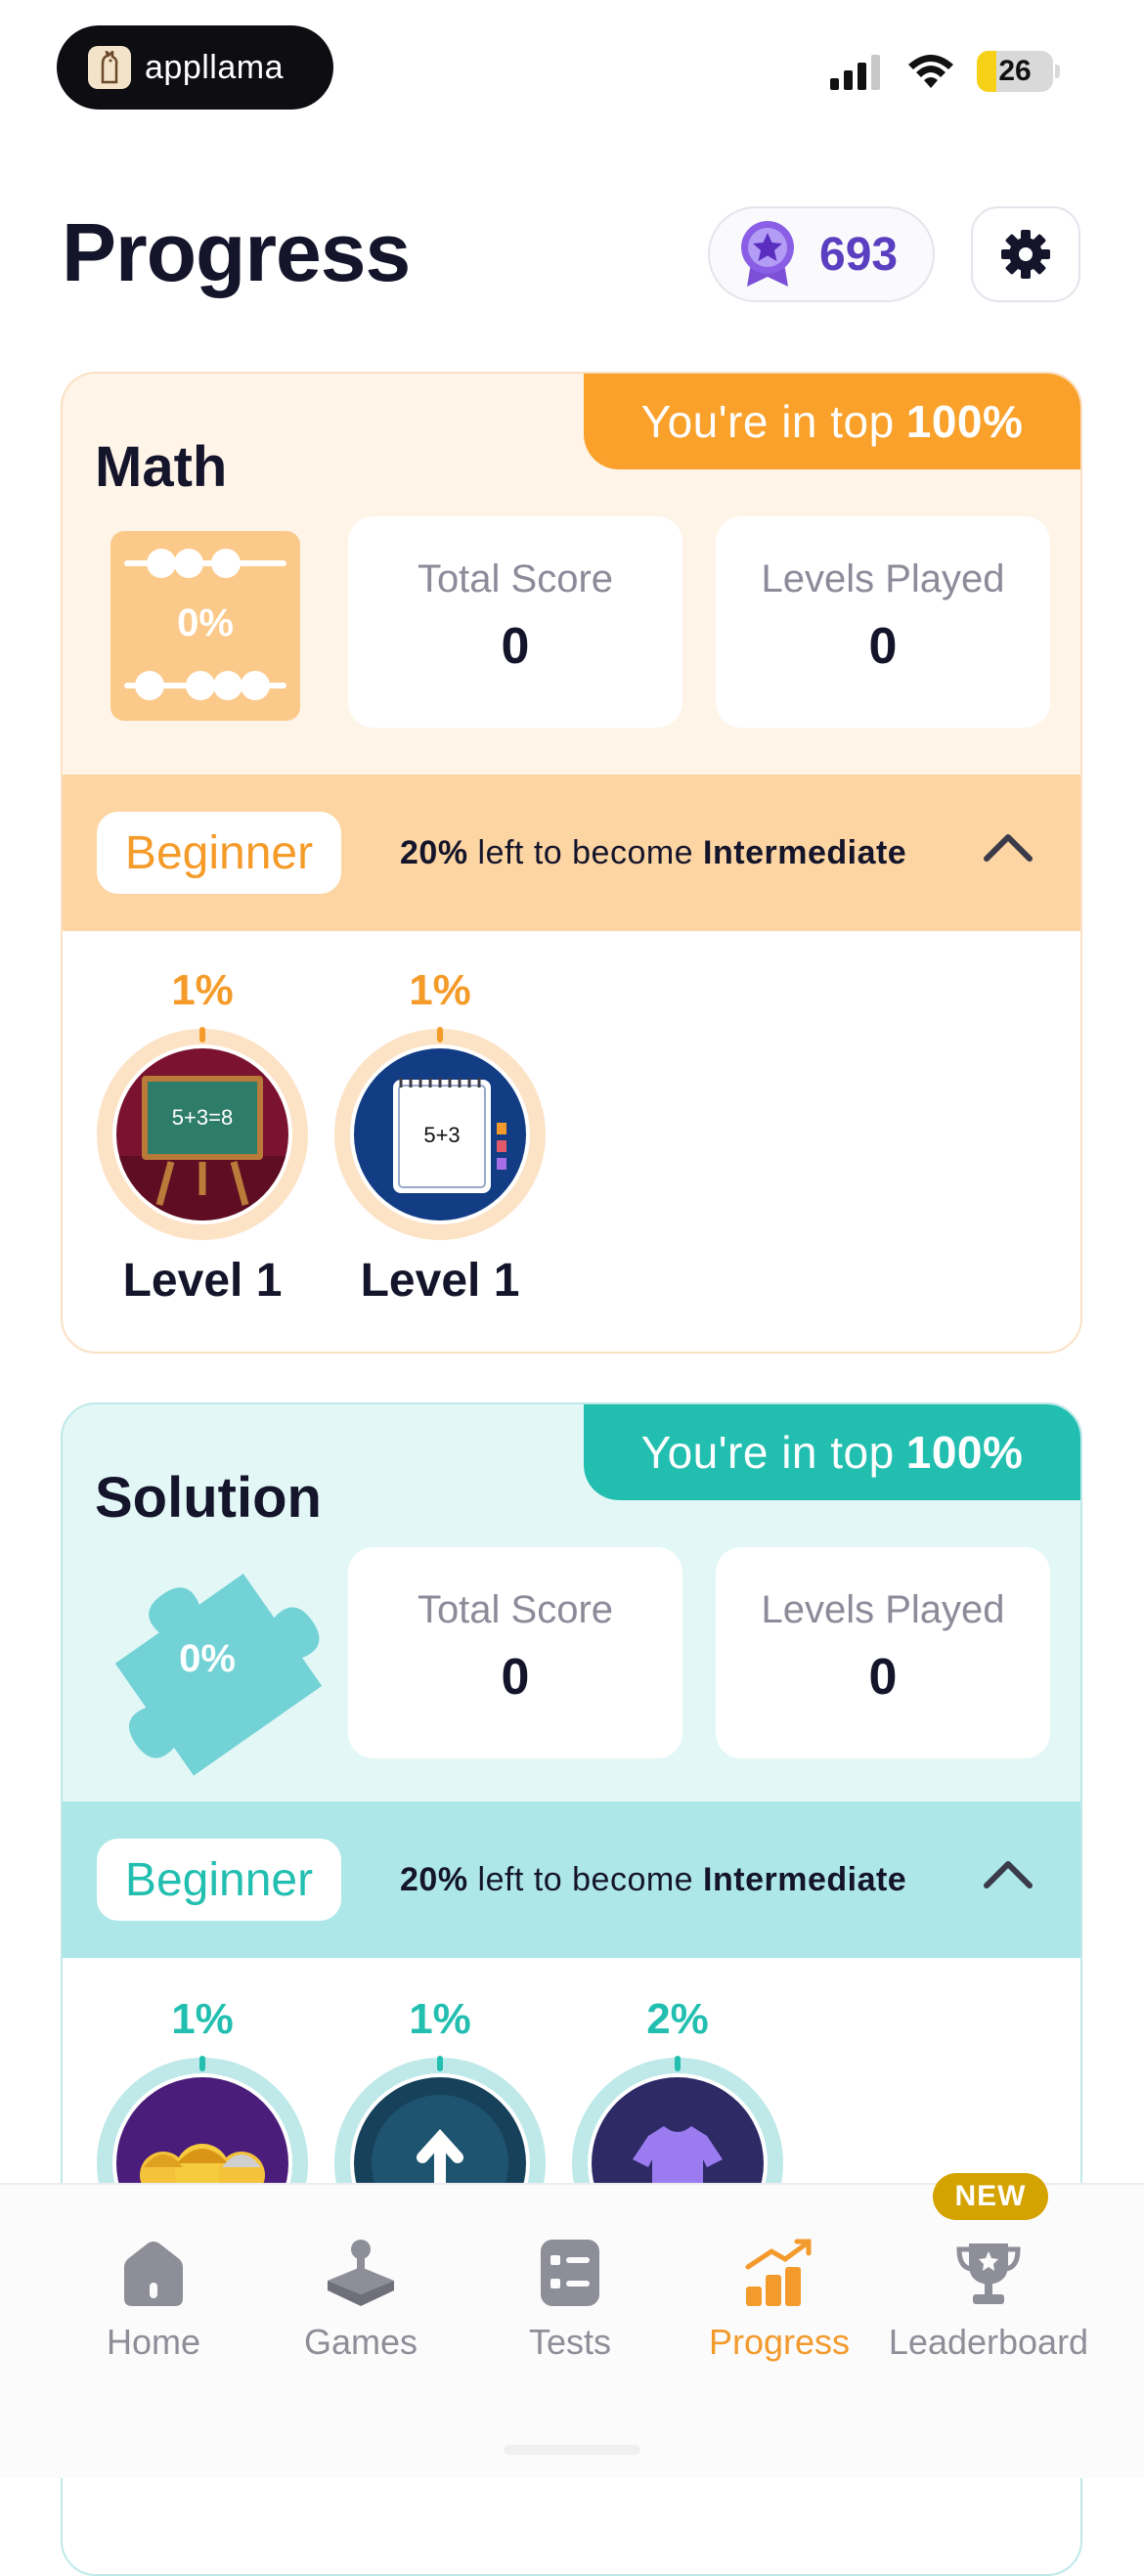  I want to click on tab-label: Tests, so click(570, 2342).